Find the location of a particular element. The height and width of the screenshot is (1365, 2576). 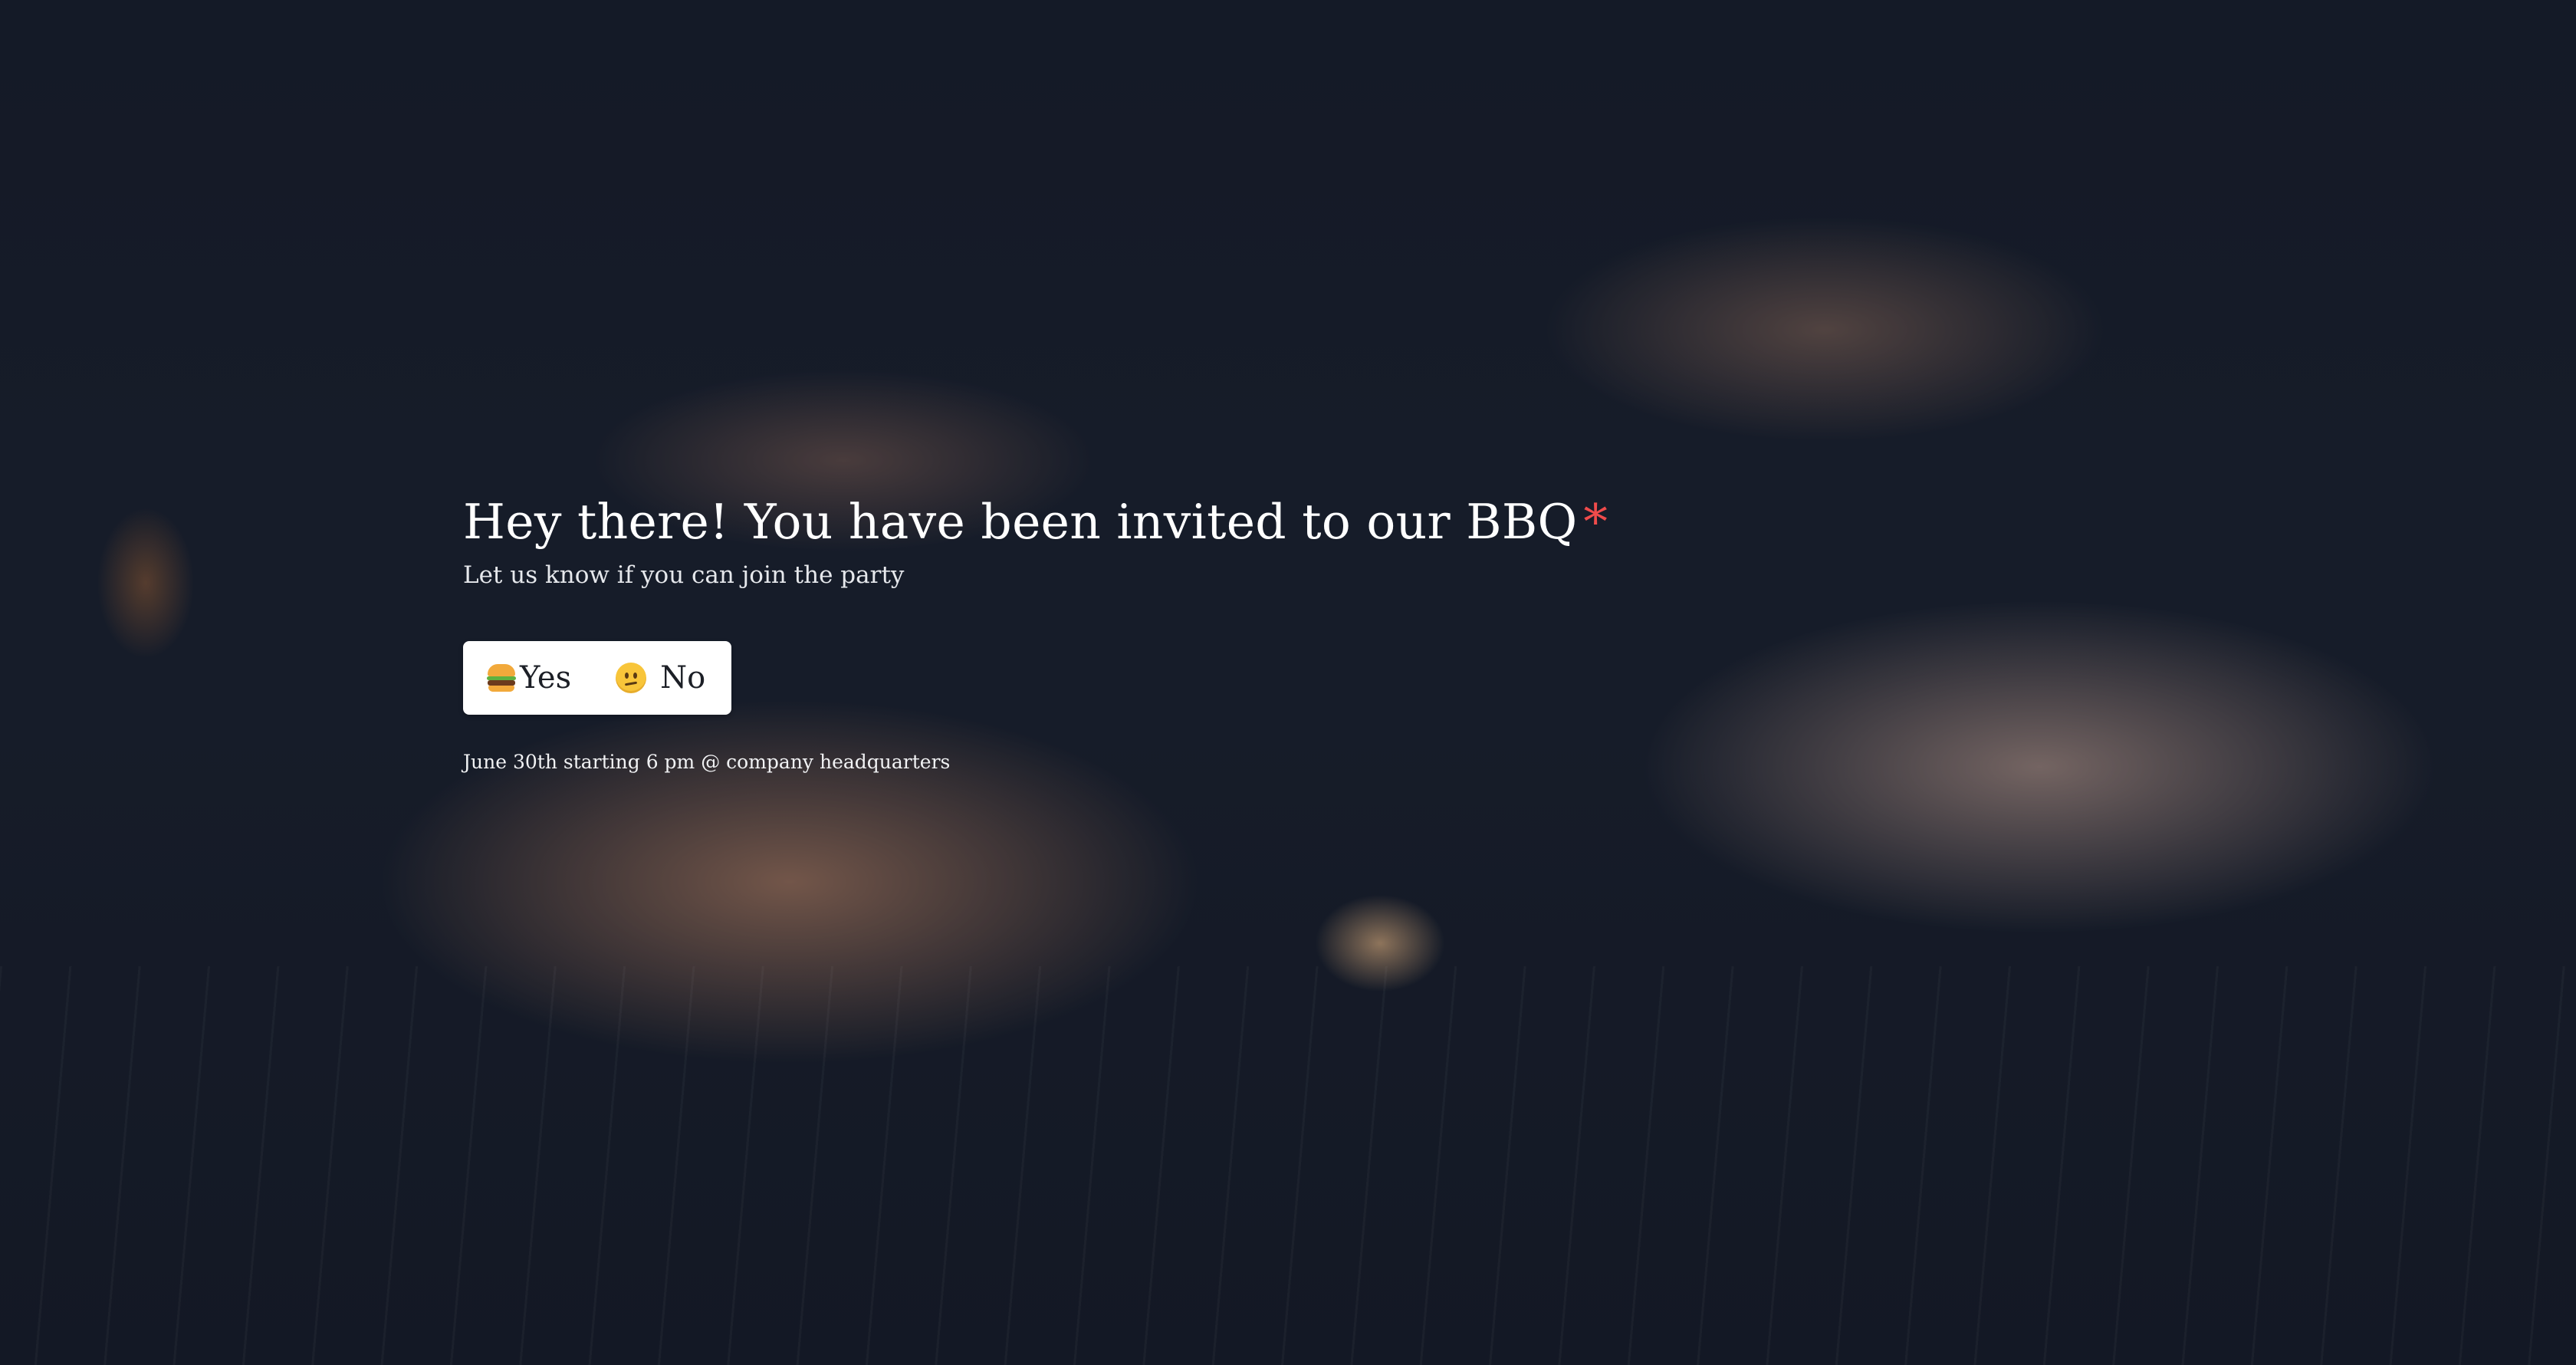

question-subtitle: Let us know if you can join the party is located at coordinates (684, 575).